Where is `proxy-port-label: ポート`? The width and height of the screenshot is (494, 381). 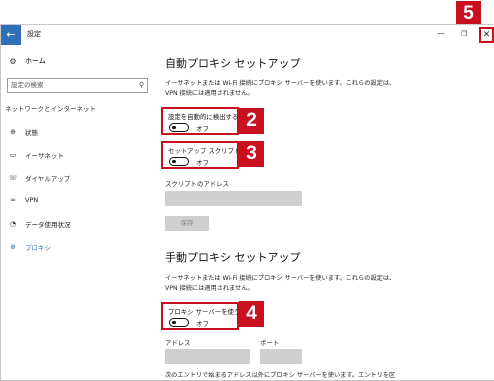
proxy-port-label: ポート is located at coordinates (270, 343).